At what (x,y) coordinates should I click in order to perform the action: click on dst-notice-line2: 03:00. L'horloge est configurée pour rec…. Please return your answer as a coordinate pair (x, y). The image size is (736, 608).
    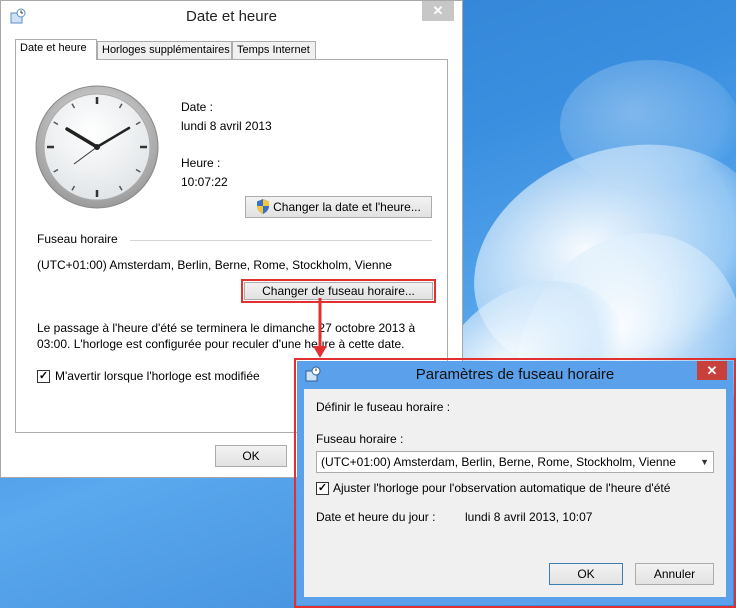
    Looking at the image, I should click on (221, 344).